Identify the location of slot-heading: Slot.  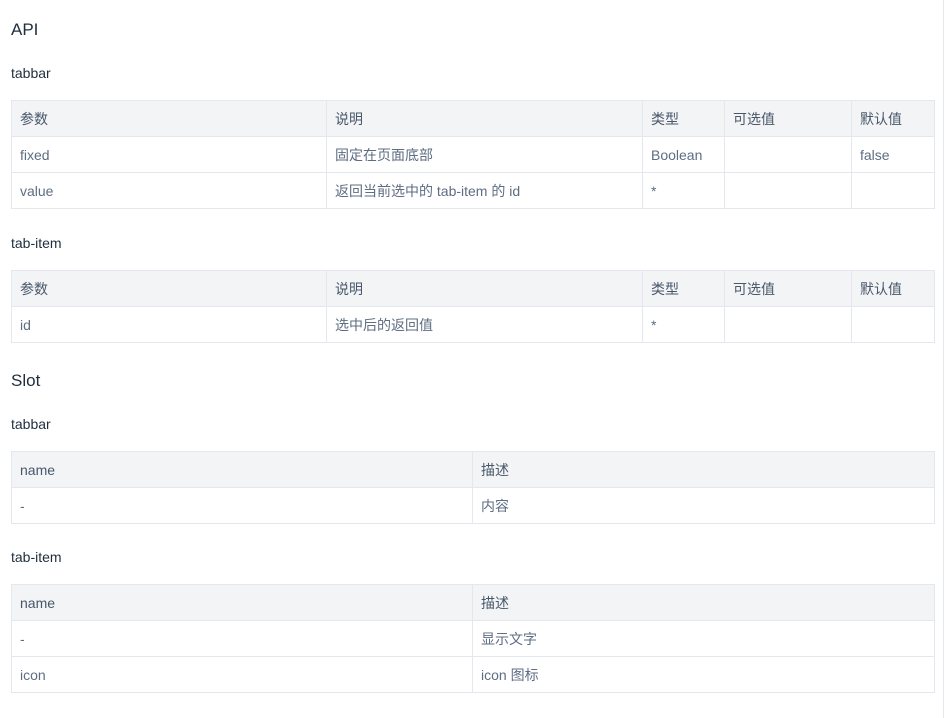
(26, 380).